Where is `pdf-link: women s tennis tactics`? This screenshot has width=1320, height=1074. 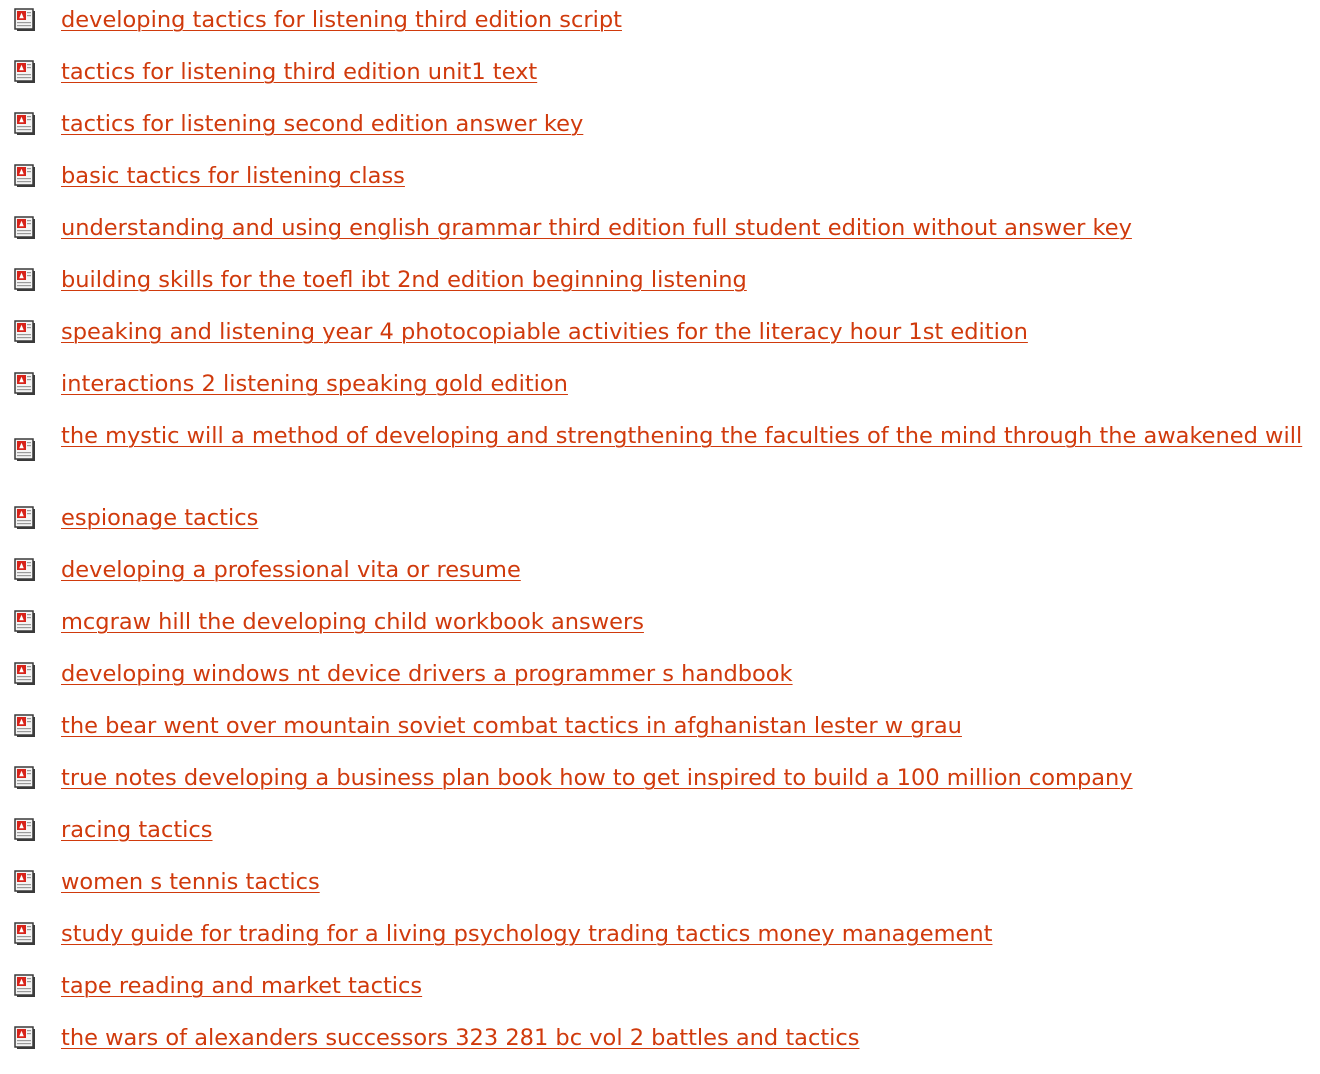 pdf-link: women s tennis tactics is located at coordinates (684, 882).